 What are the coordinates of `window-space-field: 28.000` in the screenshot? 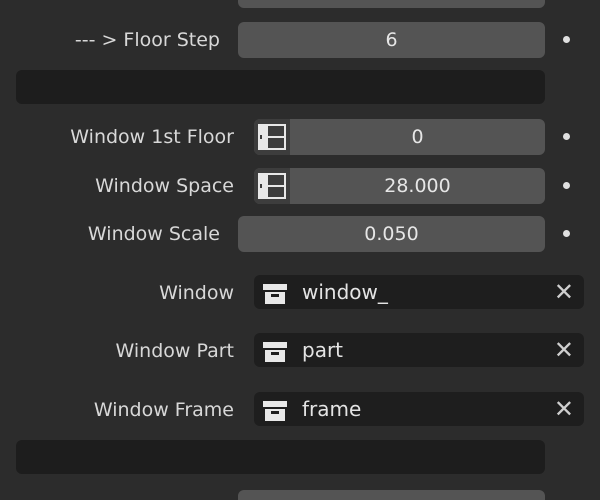 It's located at (399, 186).